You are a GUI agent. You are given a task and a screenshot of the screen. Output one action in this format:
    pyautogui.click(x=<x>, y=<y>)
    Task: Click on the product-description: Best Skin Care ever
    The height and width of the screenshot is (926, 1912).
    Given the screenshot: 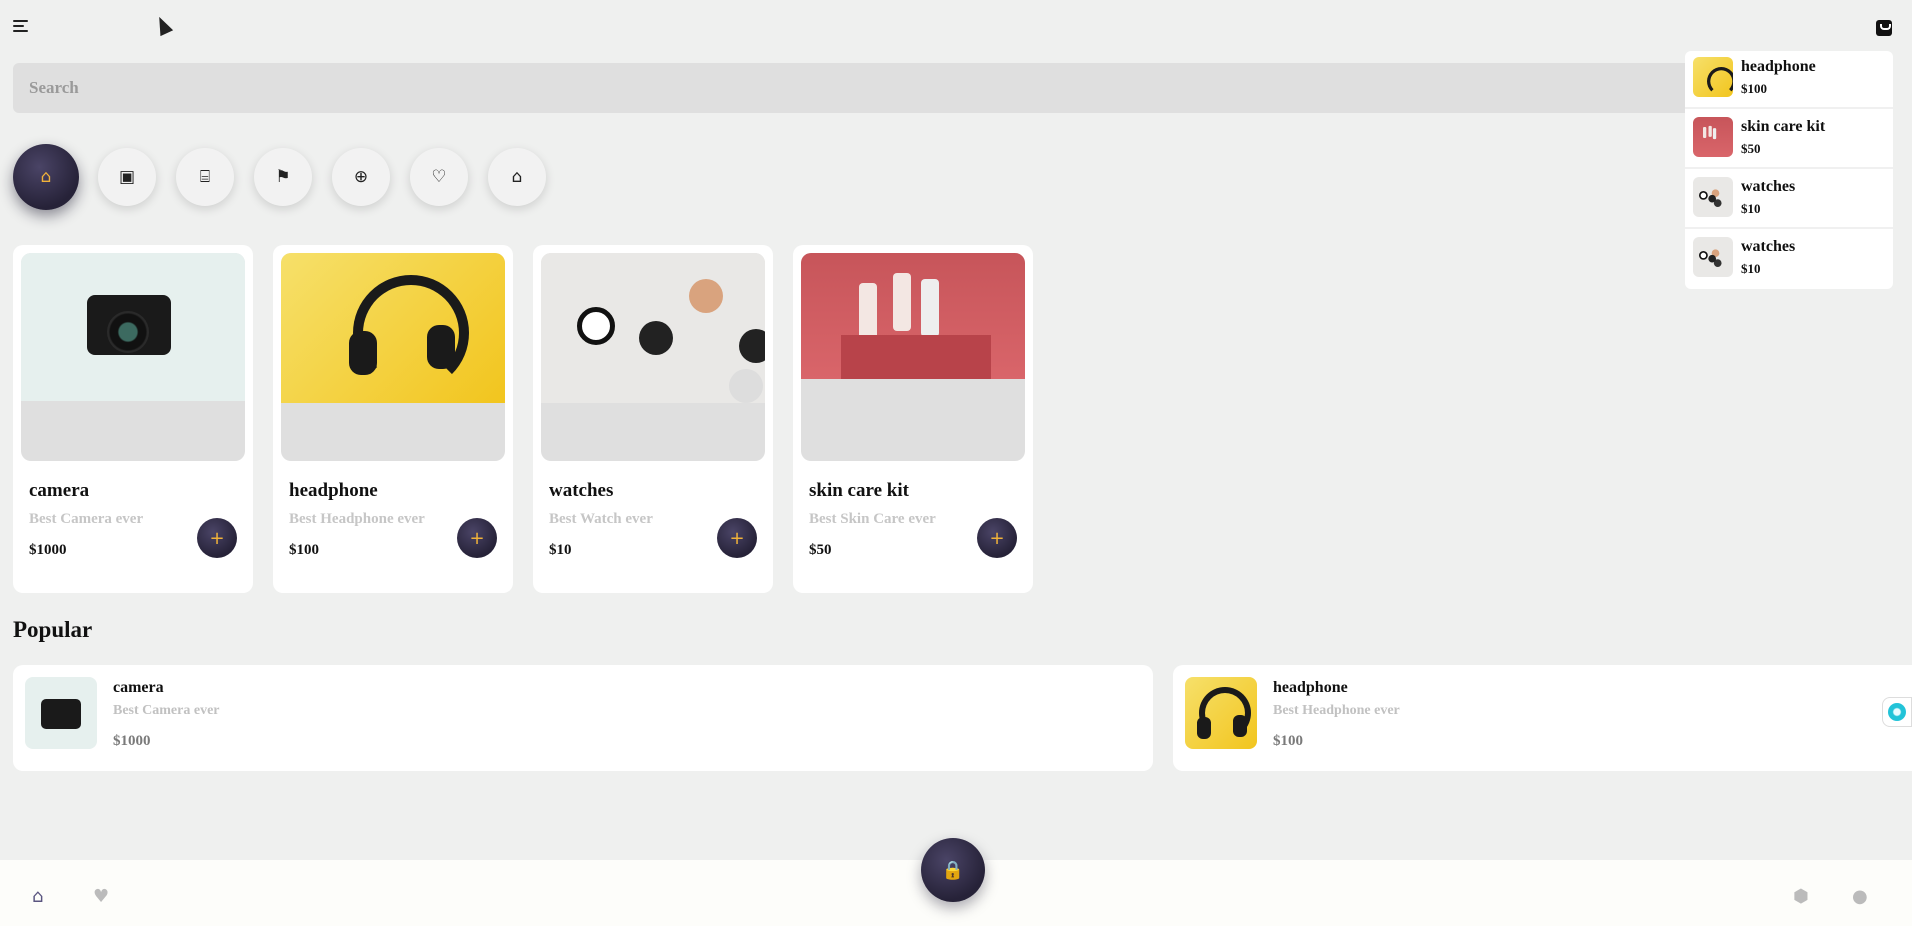 What is the action you would take?
    pyautogui.click(x=872, y=519)
    